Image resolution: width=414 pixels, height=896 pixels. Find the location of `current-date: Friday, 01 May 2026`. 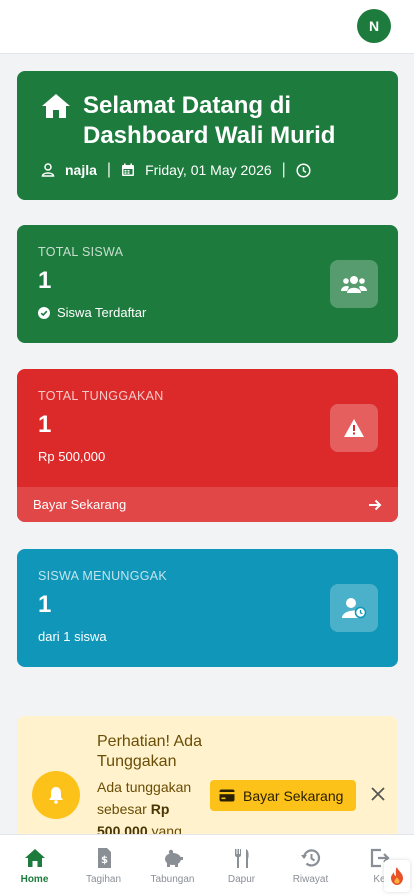

current-date: Friday, 01 May 2026 is located at coordinates (208, 170).